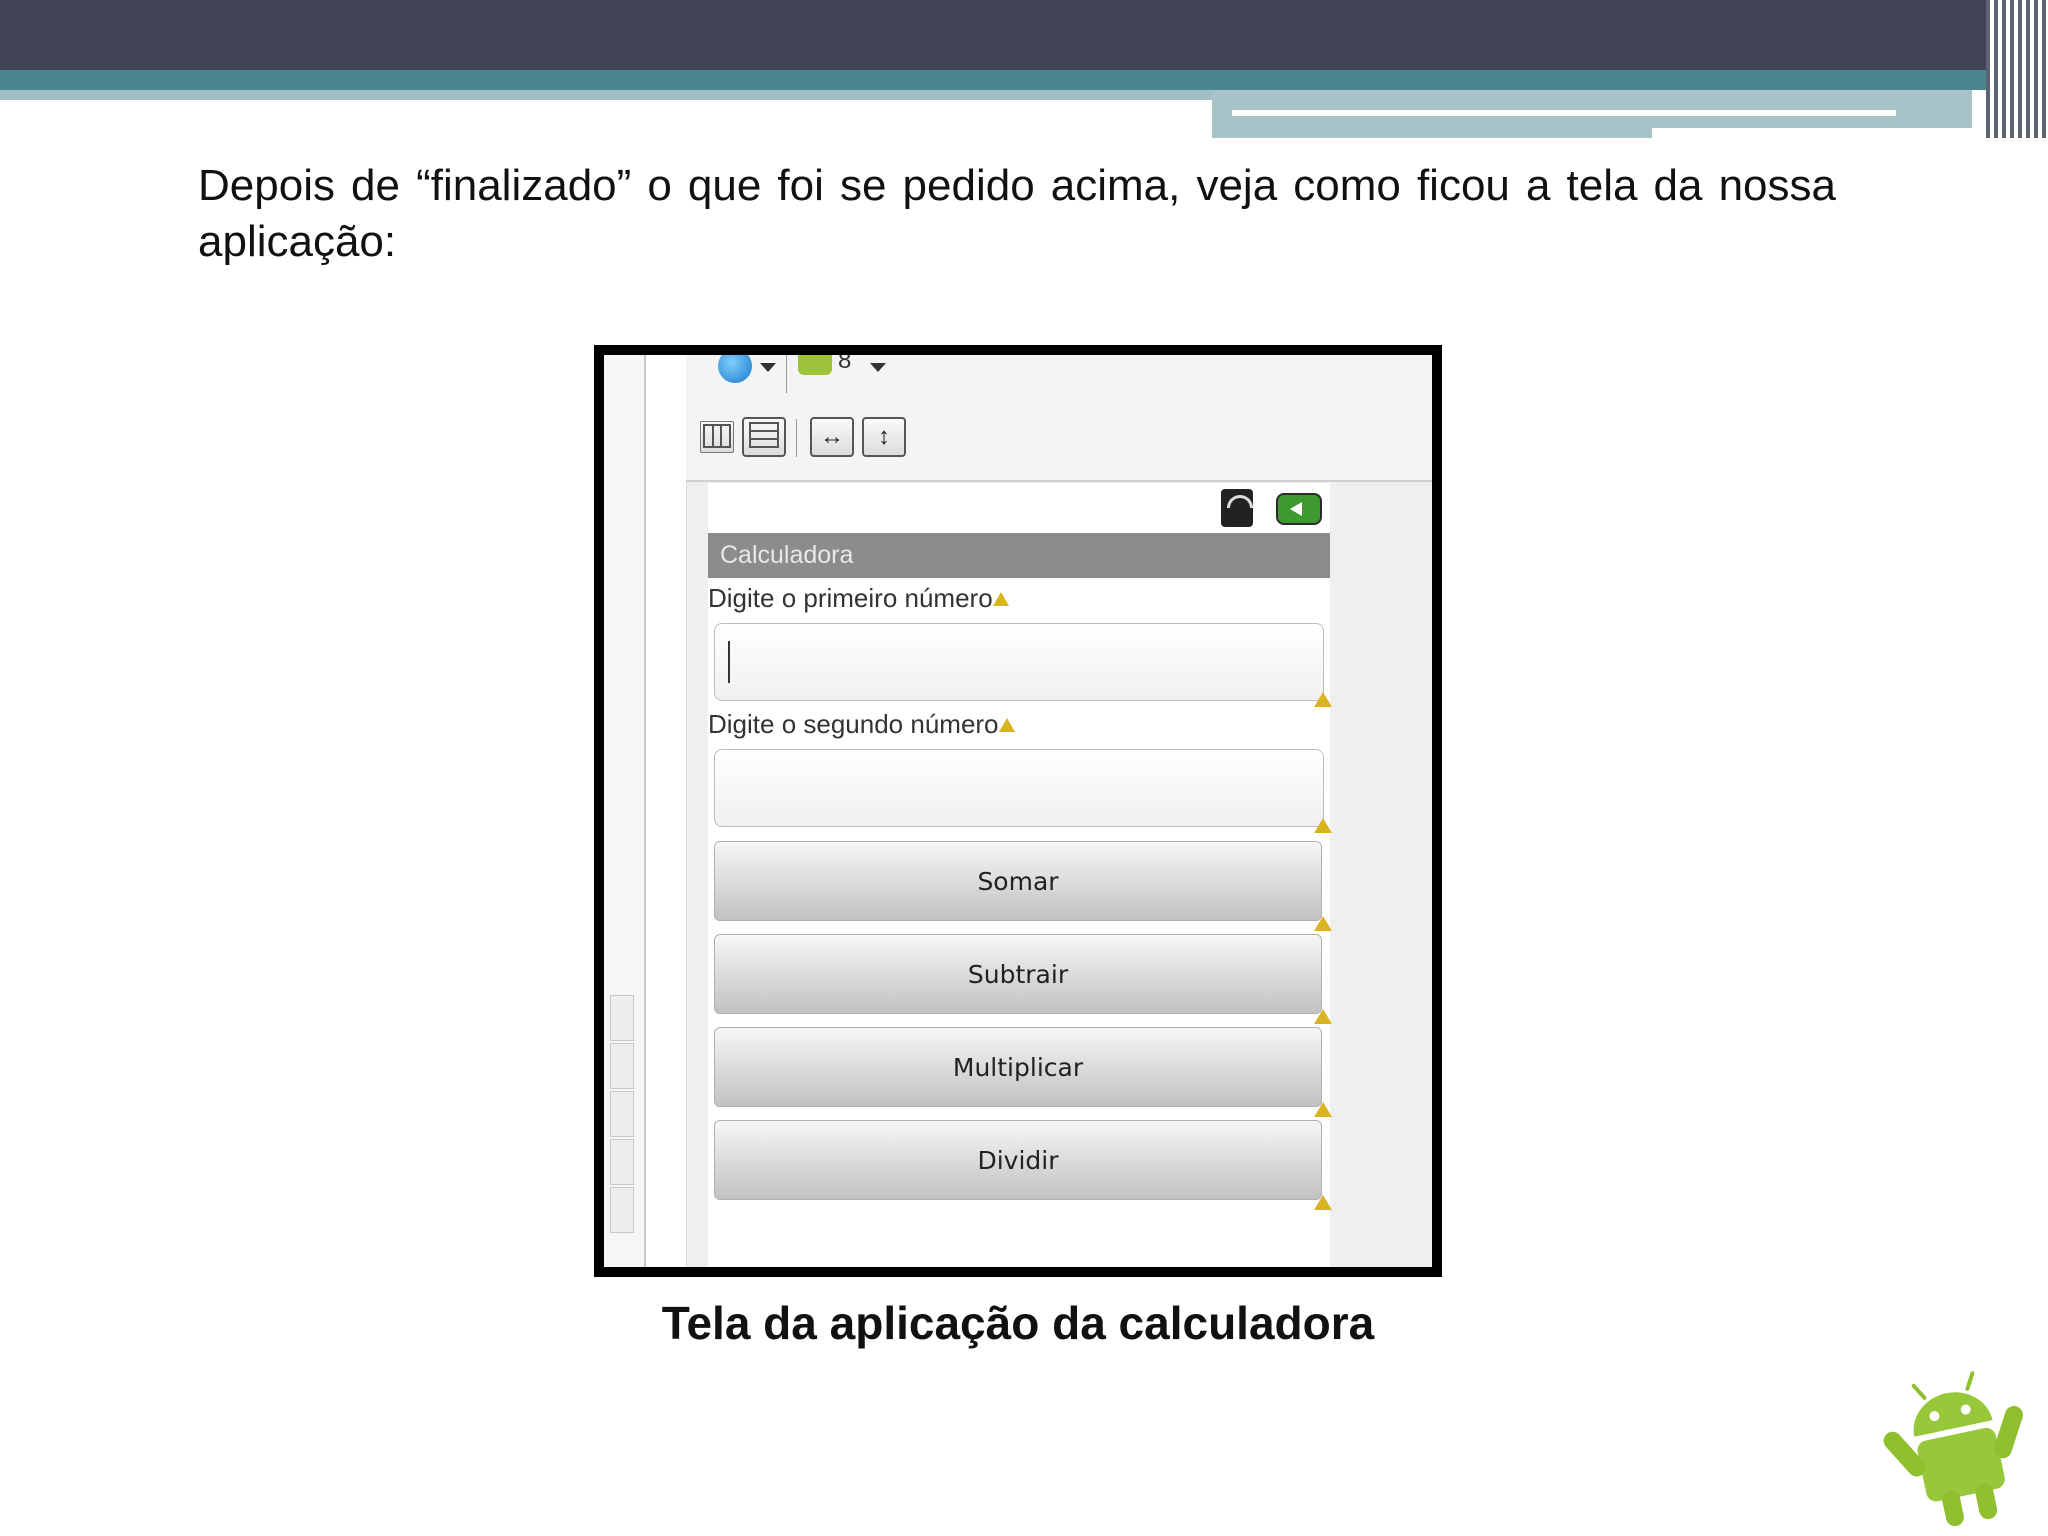 Image resolution: width=2048 pixels, height=1536 pixels. What do you see at coordinates (2017, 69) in the screenshot?
I see `slide-header-stripes` at bounding box center [2017, 69].